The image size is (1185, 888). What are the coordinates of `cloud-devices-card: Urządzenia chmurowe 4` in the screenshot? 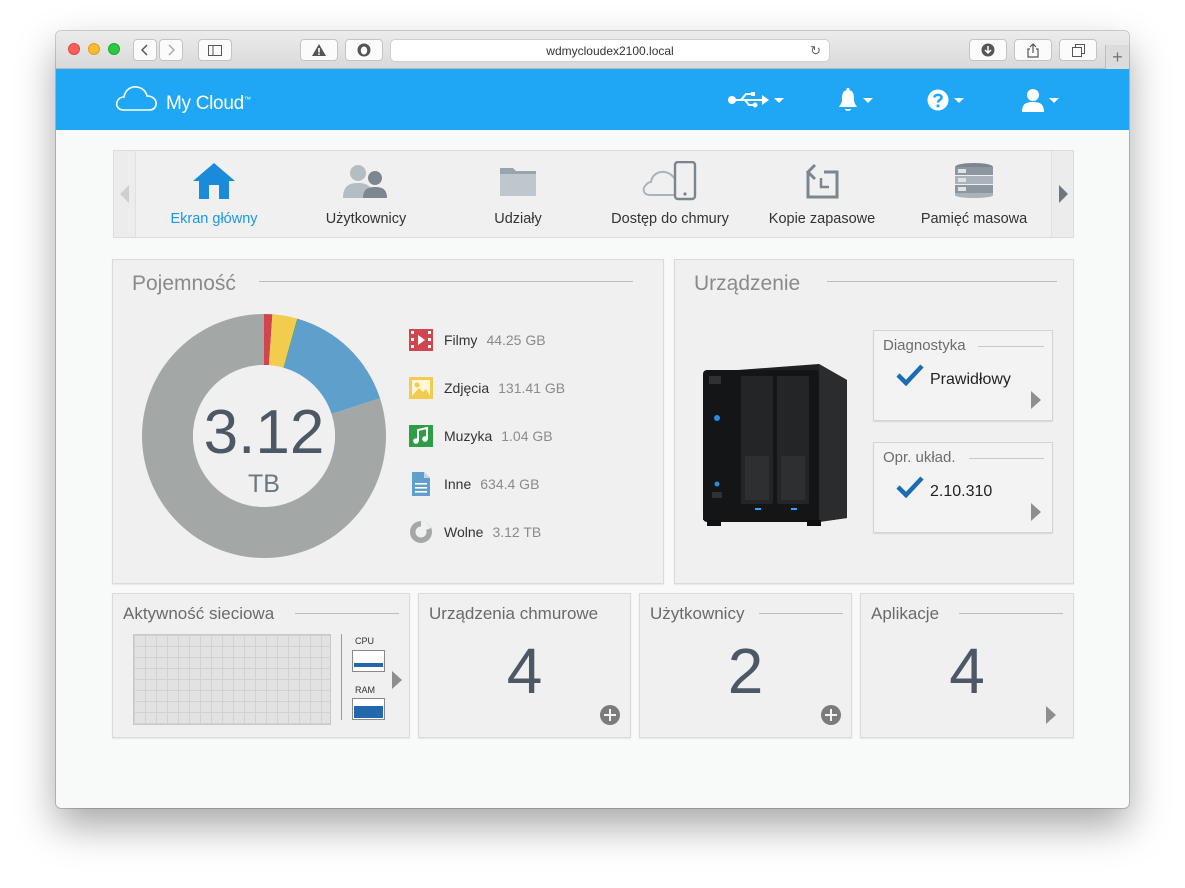 It's located at (524, 665).